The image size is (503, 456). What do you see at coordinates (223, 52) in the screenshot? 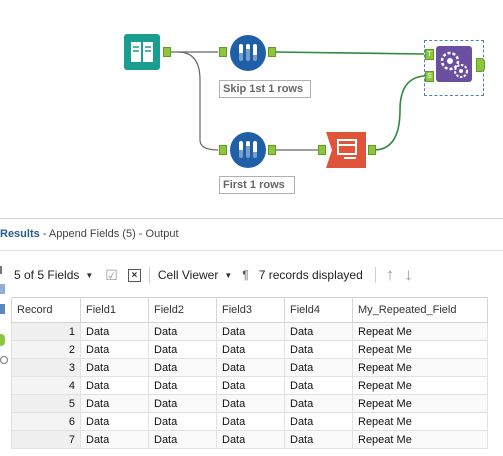
I see `sample1-input-anchor` at bounding box center [223, 52].